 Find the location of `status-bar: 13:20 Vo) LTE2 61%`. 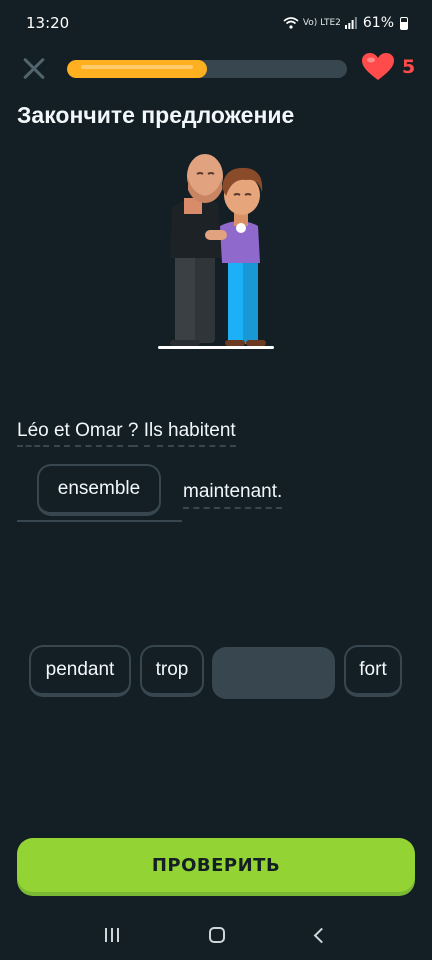

status-bar: 13:20 Vo) LTE2 61% is located at coordinates (216, 23).